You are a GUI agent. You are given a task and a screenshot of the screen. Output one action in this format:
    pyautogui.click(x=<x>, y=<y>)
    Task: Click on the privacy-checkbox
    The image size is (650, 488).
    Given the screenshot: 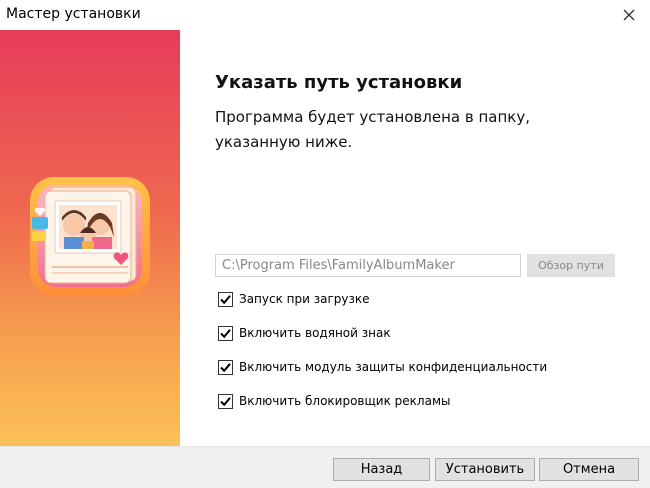 What is the action you would take?
    pyautogui.click(x=225, y=367)
    